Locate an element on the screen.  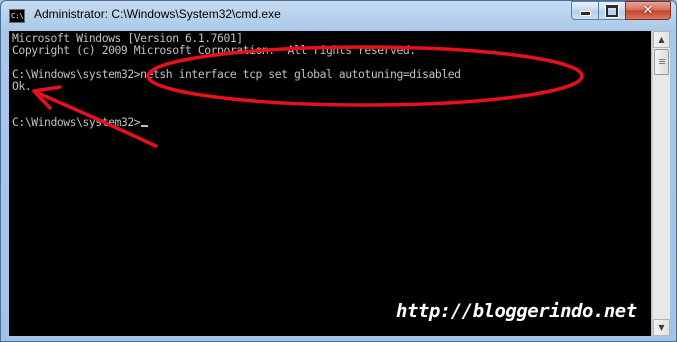
scroll-thumb is located at coordinates (661, 62).